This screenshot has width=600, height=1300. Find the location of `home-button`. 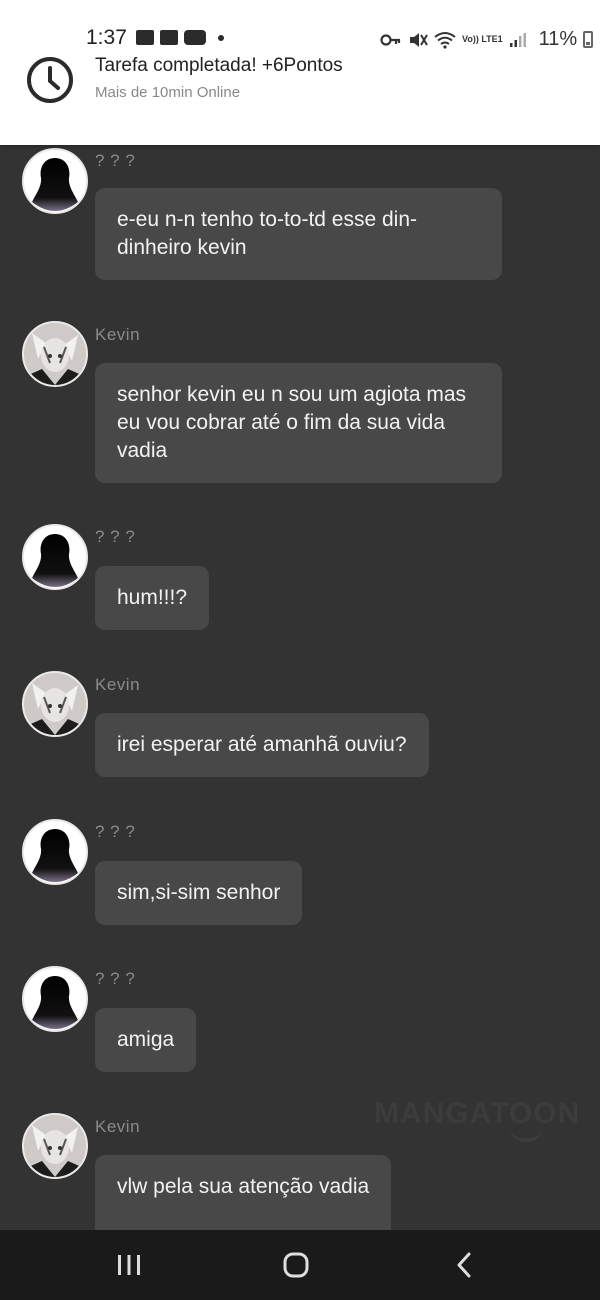

home-button is located at coordinates (296, 1265).